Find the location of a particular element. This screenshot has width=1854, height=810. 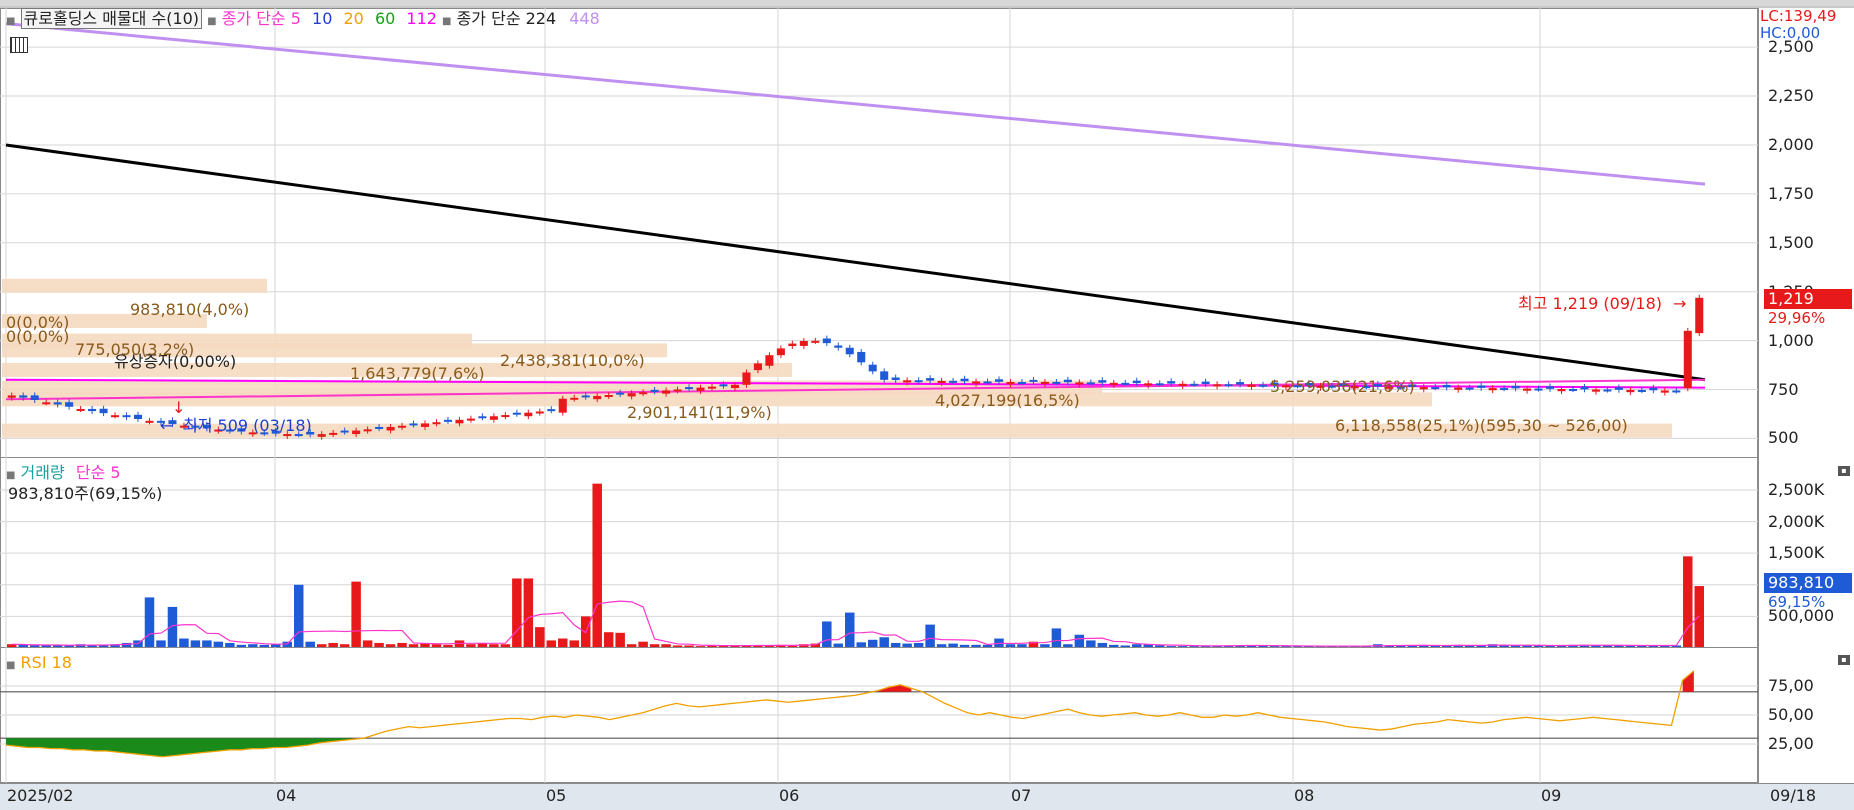

volume-y-tick: 1,500K is located at coordinates (1796, 553).